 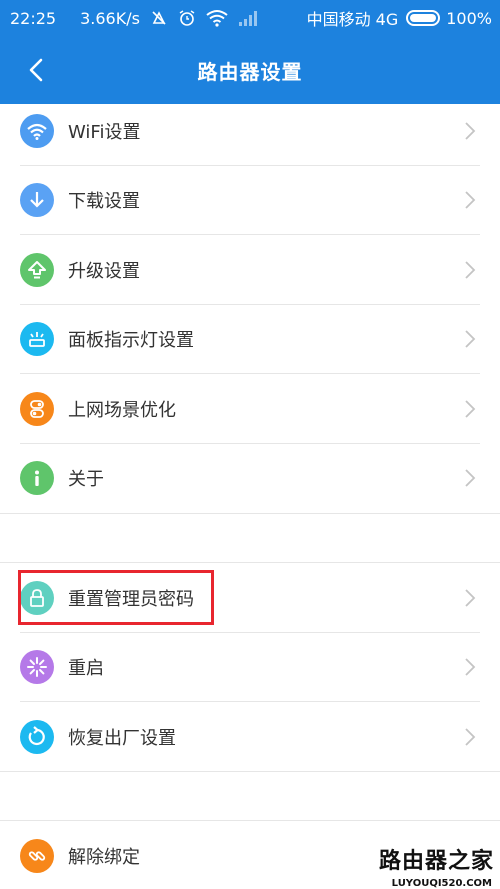 I want to click on row-label: 解除绑定, so click(x=104, y=857).